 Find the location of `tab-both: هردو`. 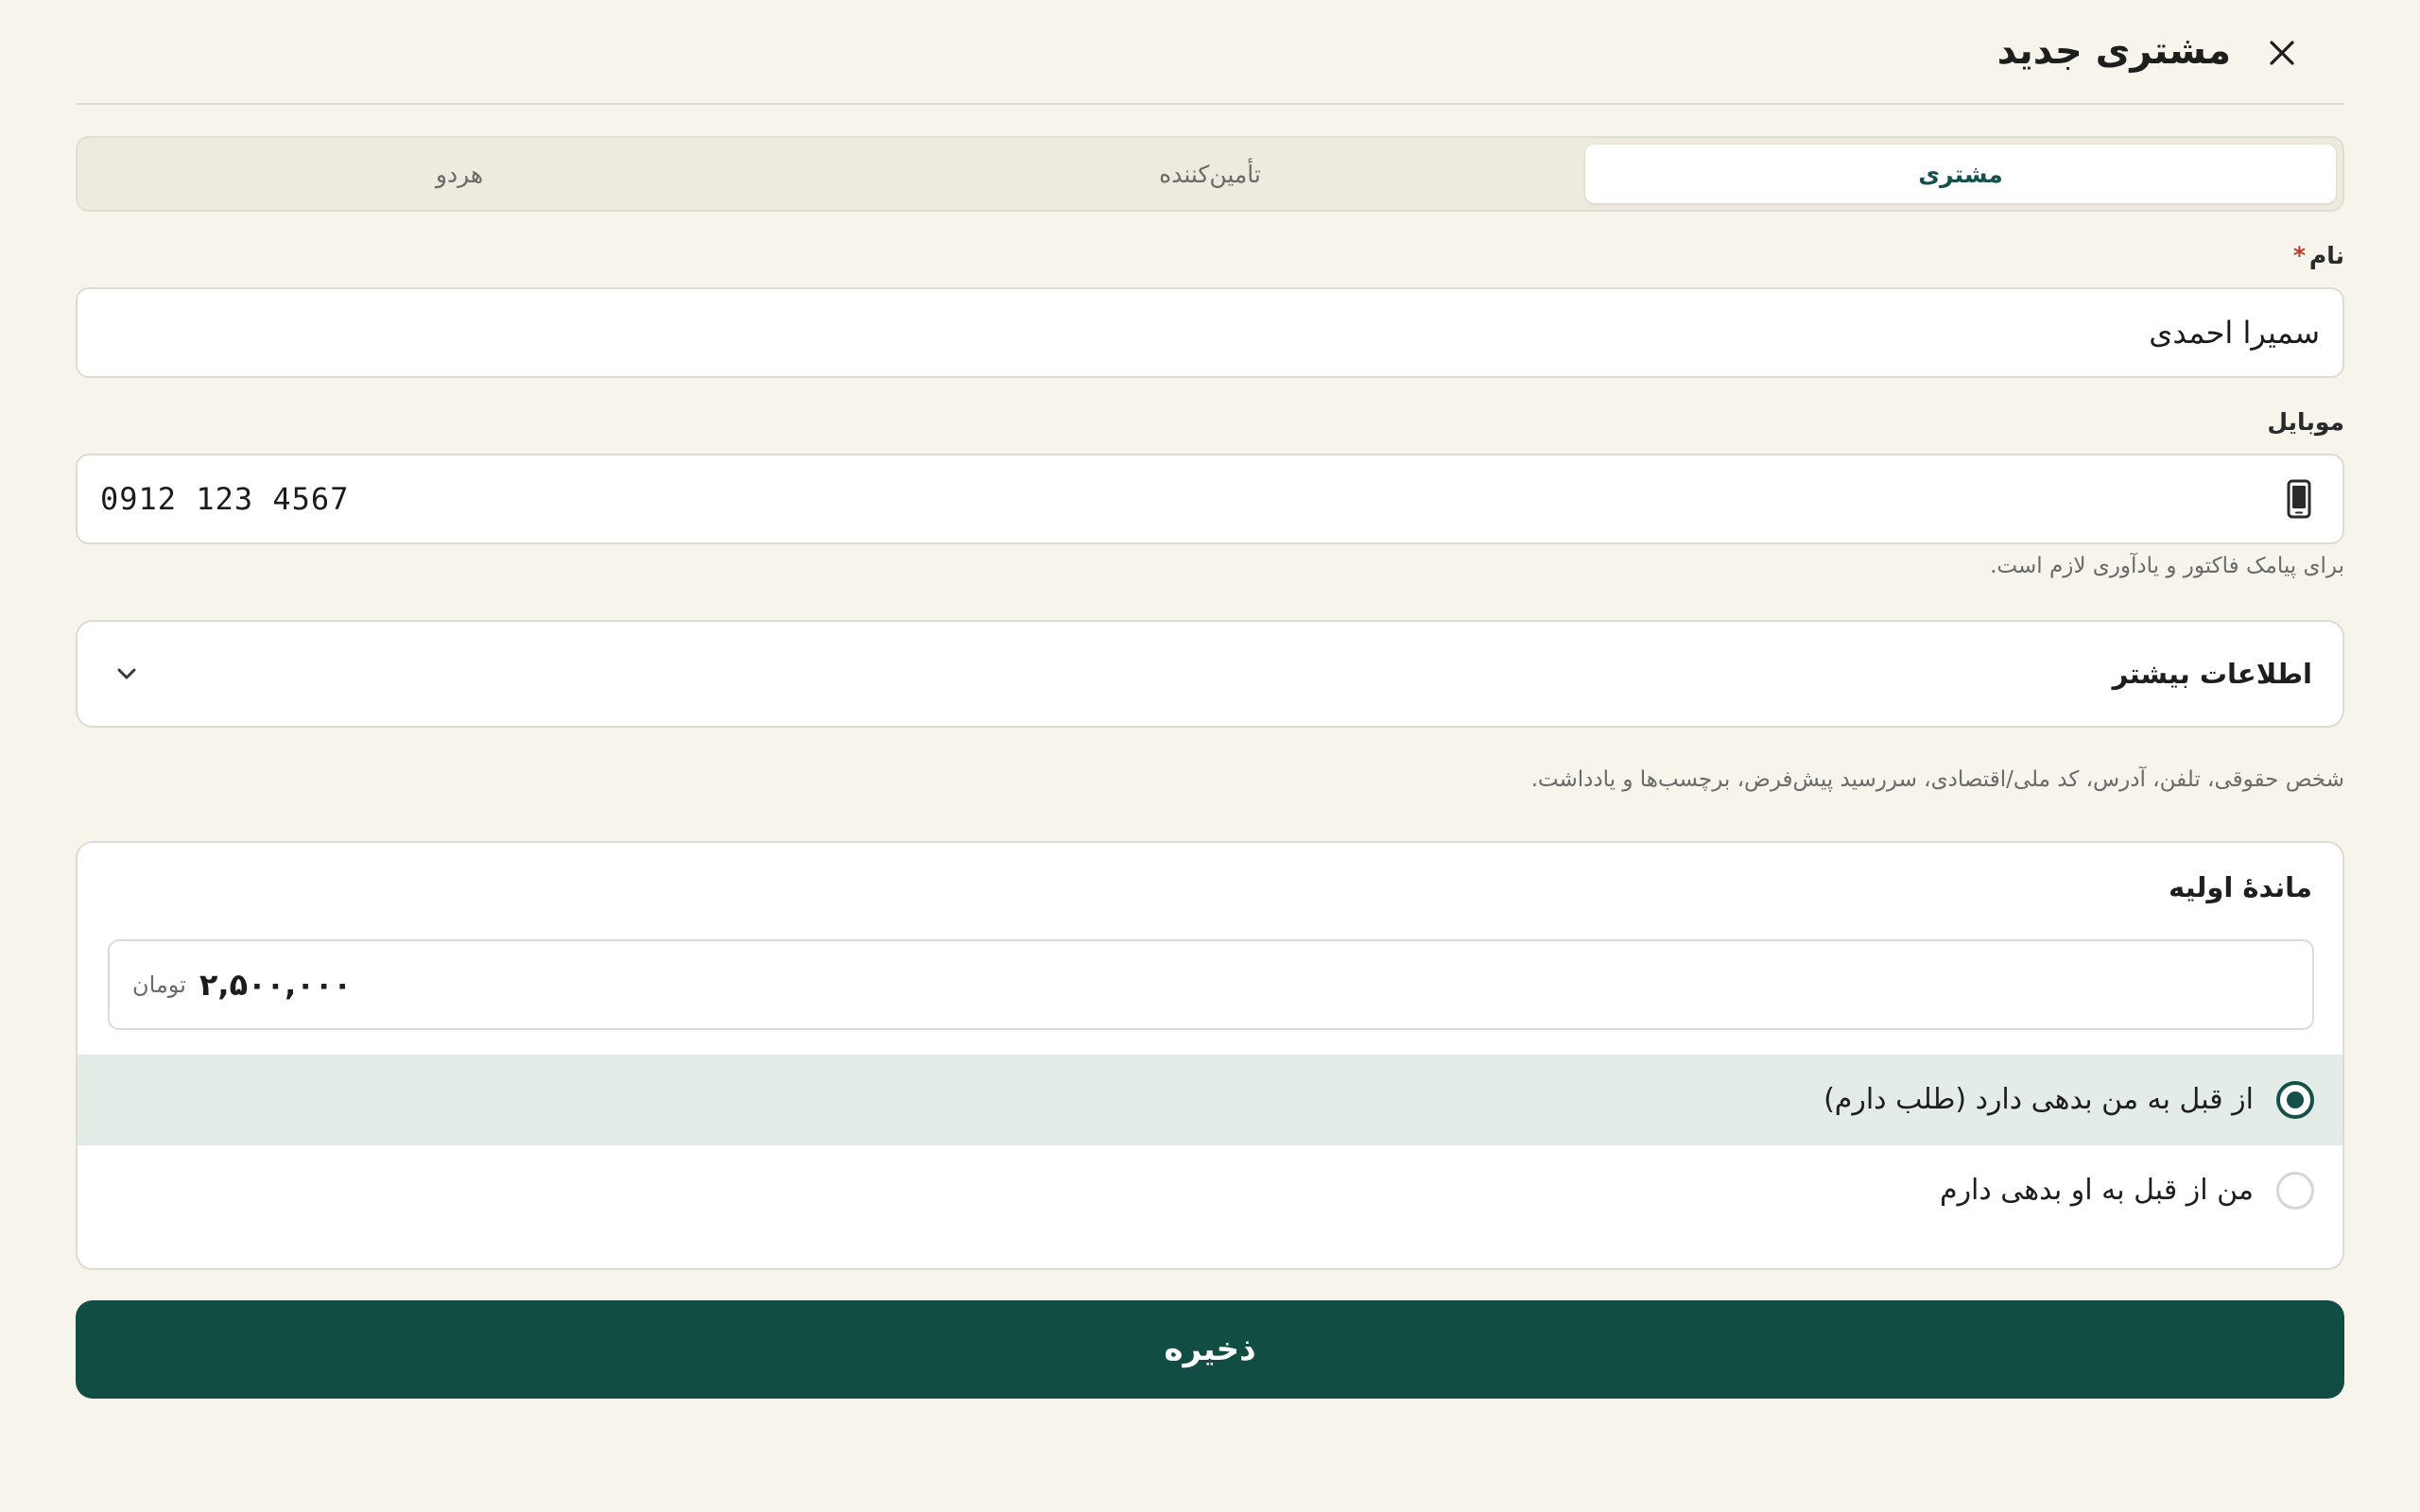

tab-both: هردو is located at coordinates (459, 174).